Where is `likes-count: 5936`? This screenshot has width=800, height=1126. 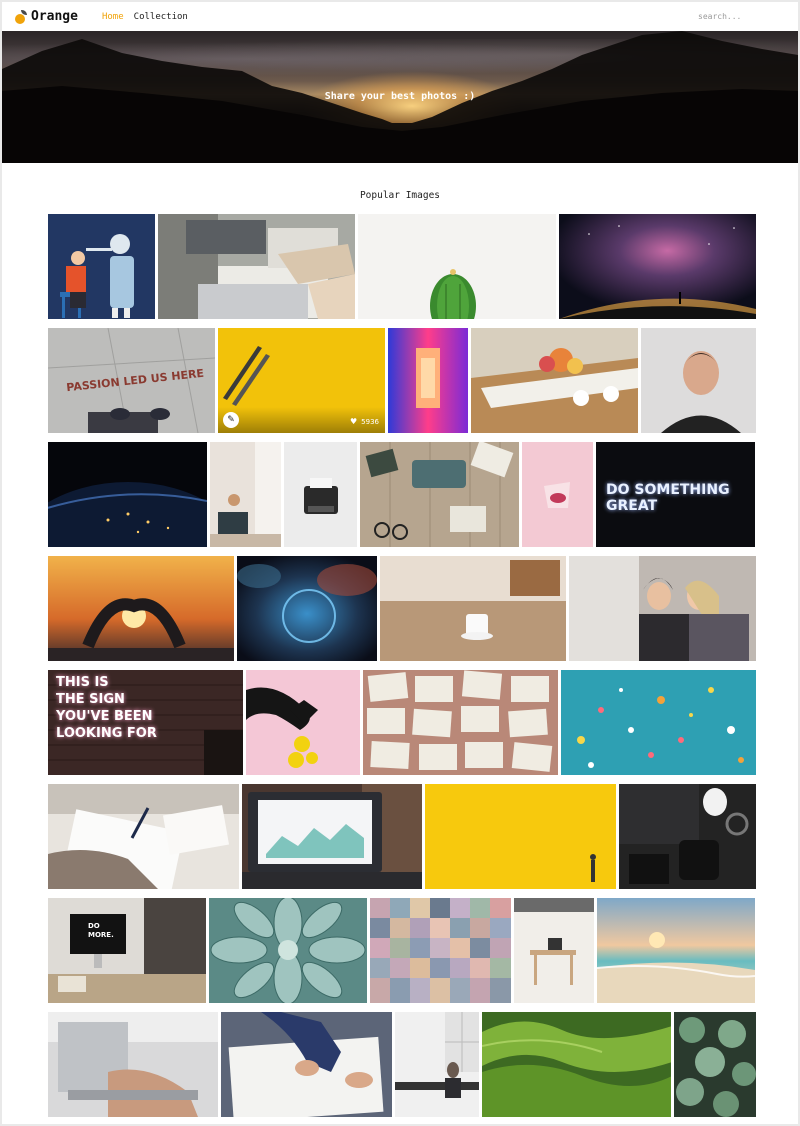 likes-count: 5936 is located at coordinates (370, 421).